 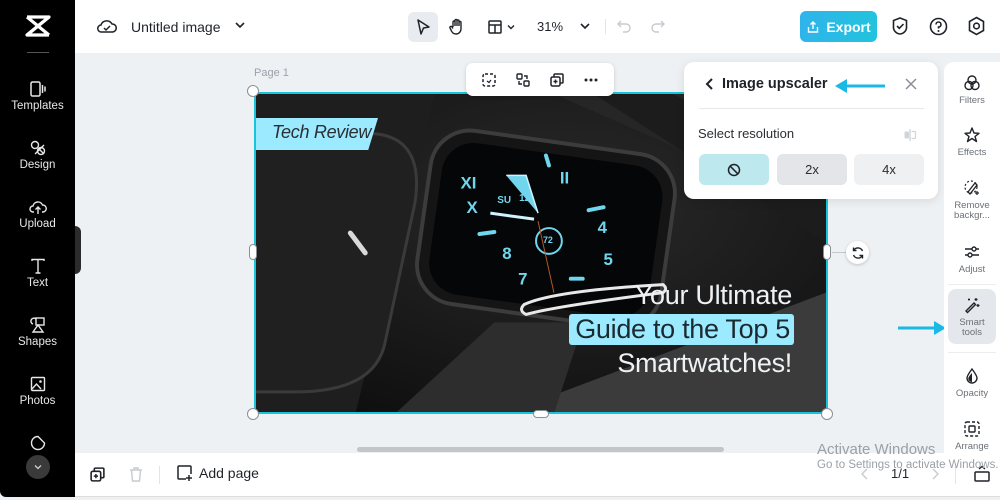 I want to click on page-label: Page 1, so click(x=271, y=73).